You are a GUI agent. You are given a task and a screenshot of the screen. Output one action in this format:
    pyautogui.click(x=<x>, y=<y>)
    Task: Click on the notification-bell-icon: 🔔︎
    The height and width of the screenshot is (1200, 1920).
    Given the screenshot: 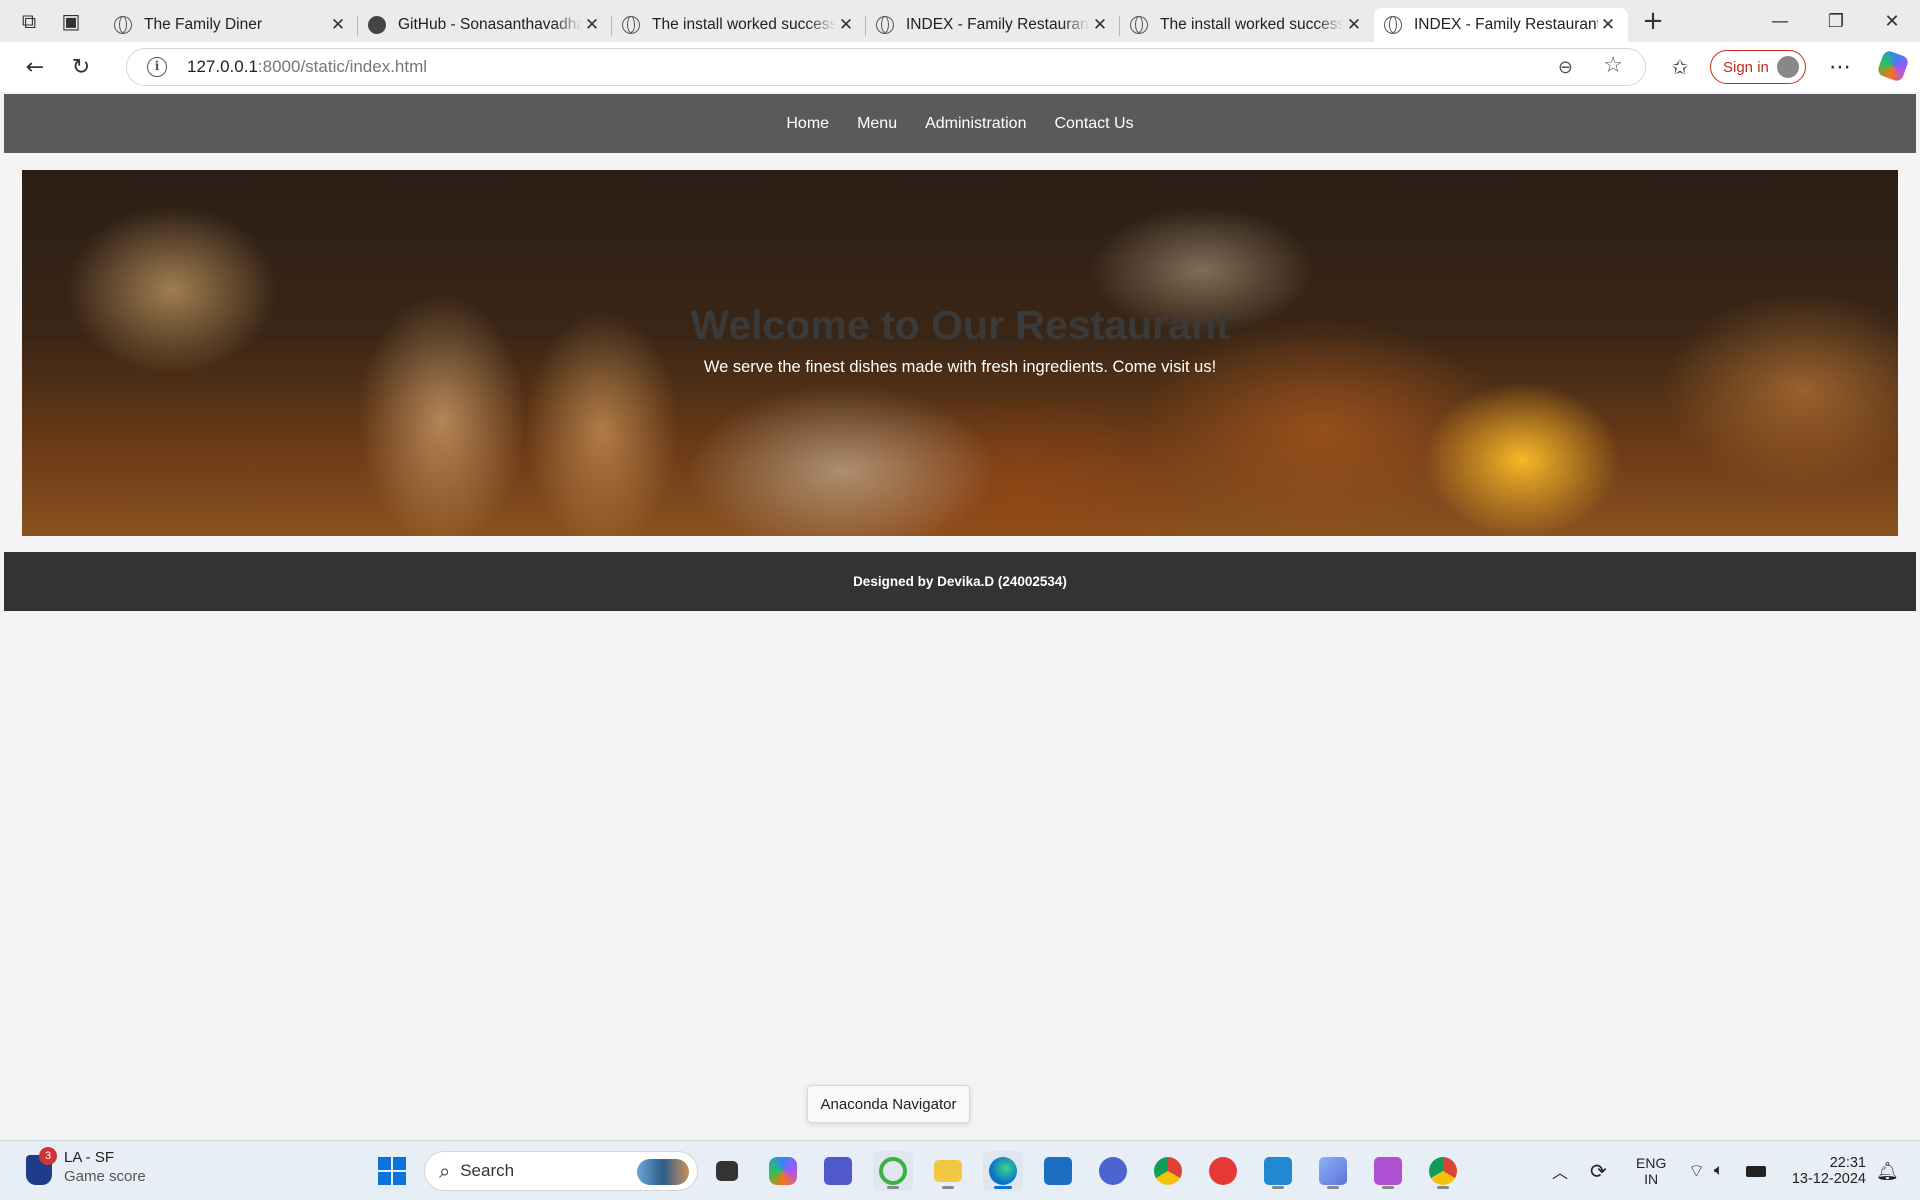 What is the action you would take?
    pyautogui.click(x=1887, y=1170)
    